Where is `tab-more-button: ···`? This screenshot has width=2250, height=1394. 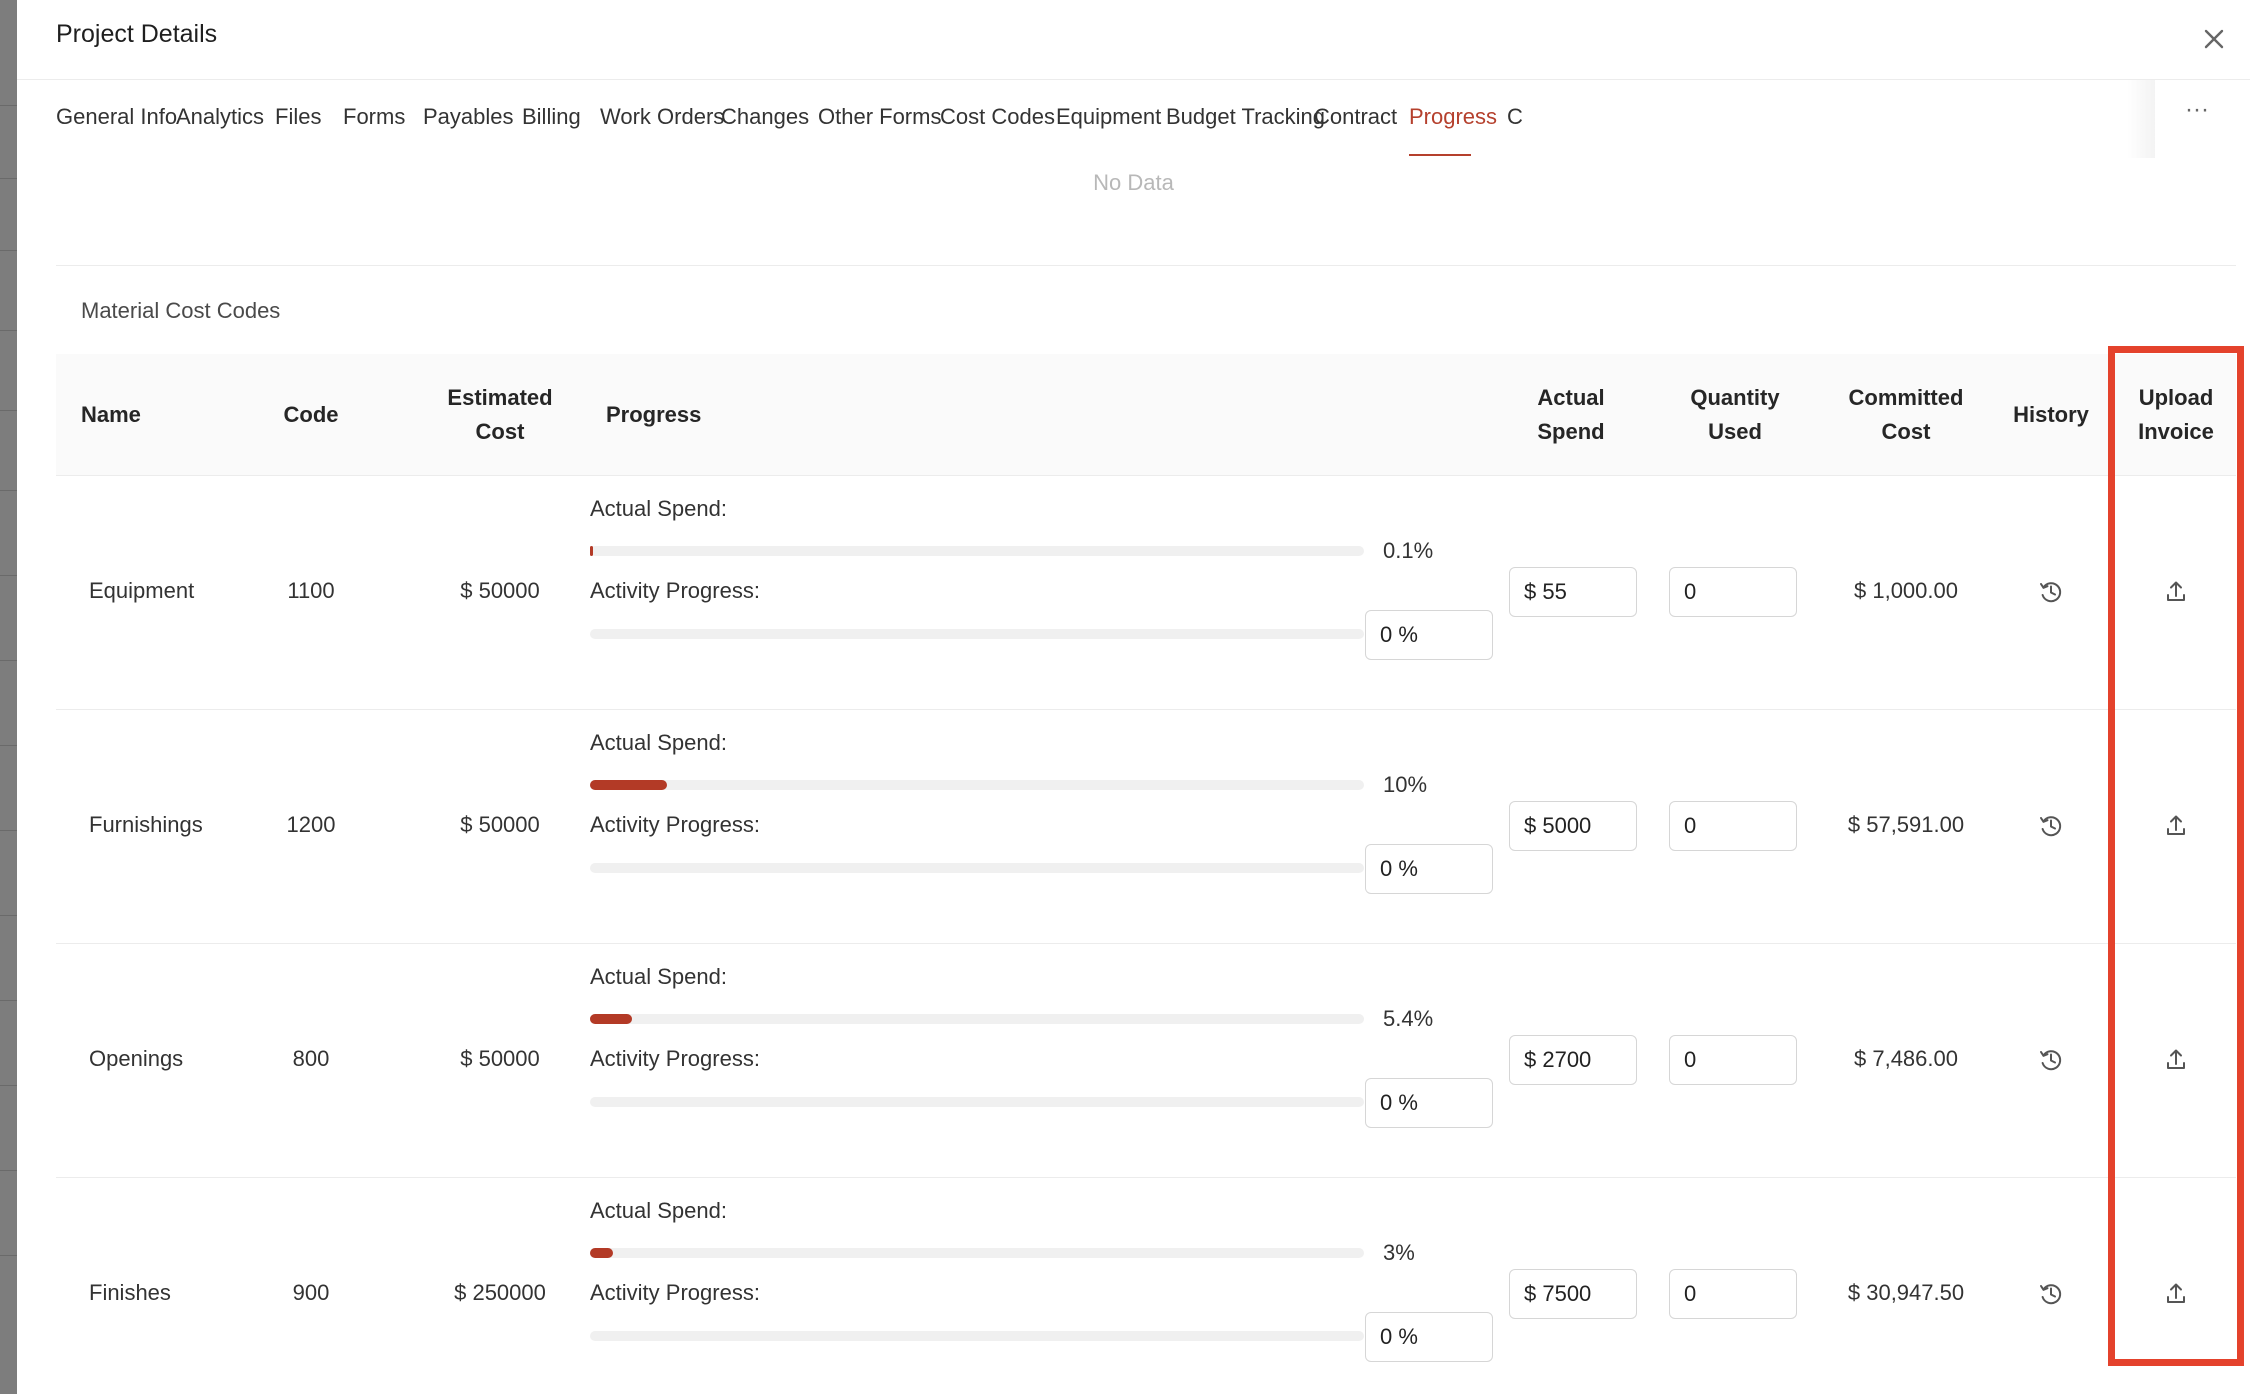 tab-more-button: ··· is located at coordinates (2197, 110).